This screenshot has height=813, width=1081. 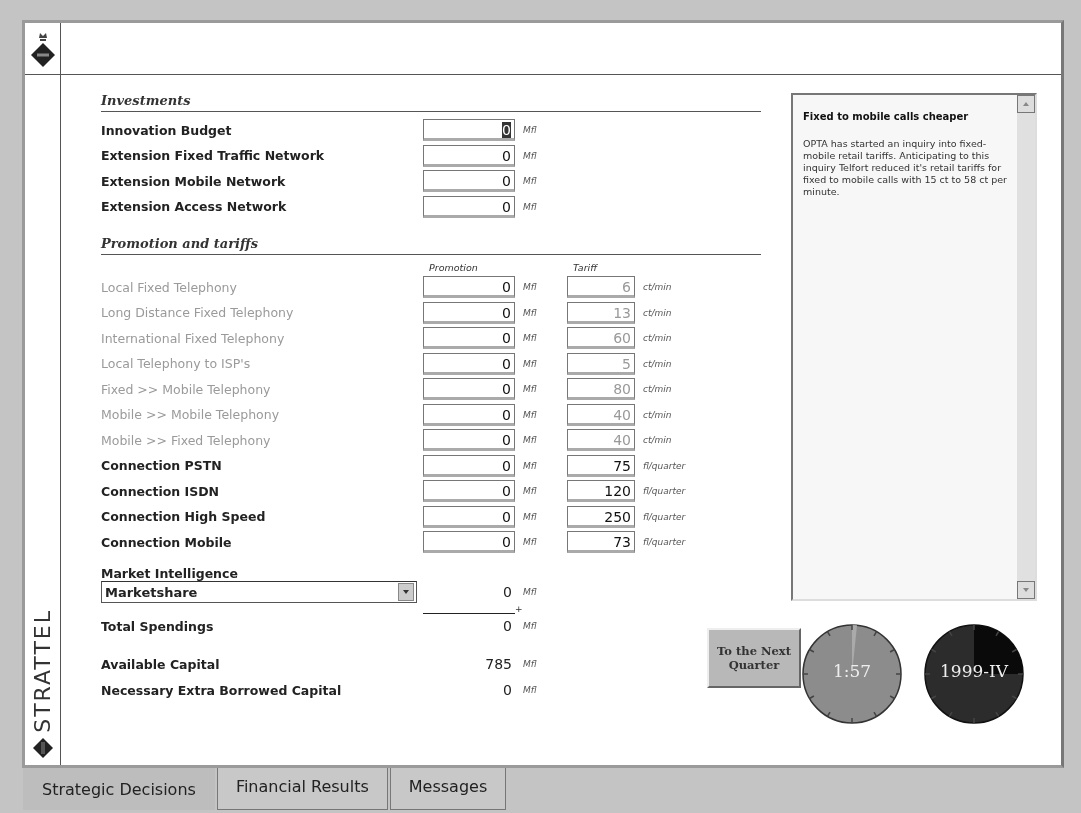 I want to click on field-label: Long Distance Fixed Telephony, so click(x=198, y=312).